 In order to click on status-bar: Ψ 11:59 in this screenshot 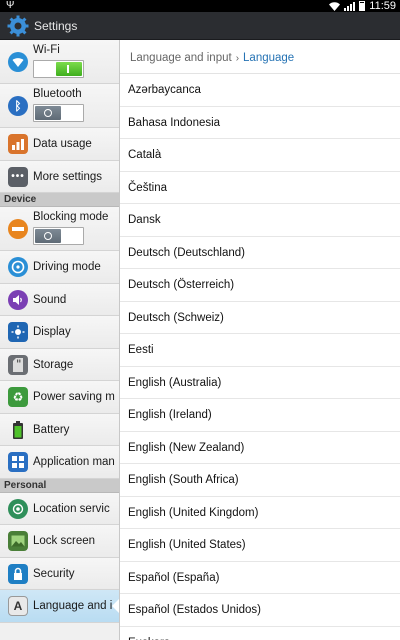, I will do `click(200, 6)`.